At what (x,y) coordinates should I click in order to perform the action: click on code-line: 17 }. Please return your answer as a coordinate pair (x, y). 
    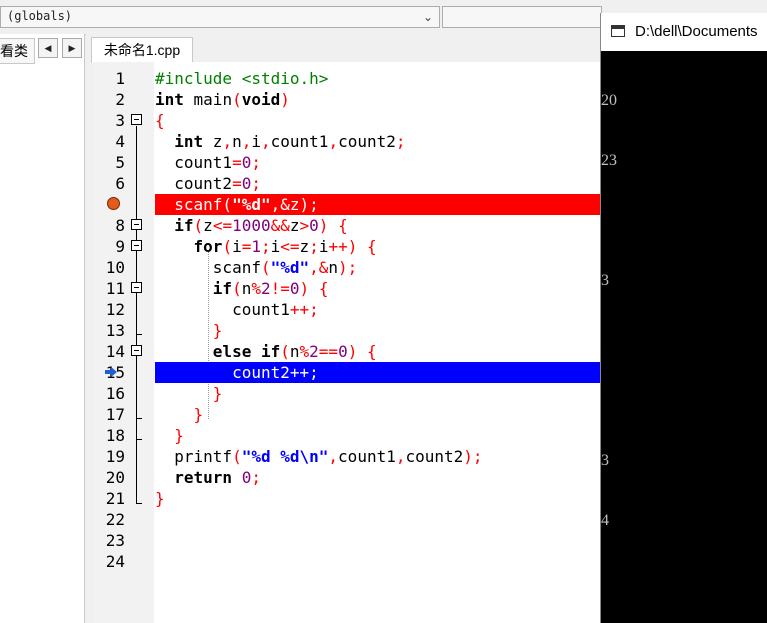
    Looking at the image, I should click on (346, 414).